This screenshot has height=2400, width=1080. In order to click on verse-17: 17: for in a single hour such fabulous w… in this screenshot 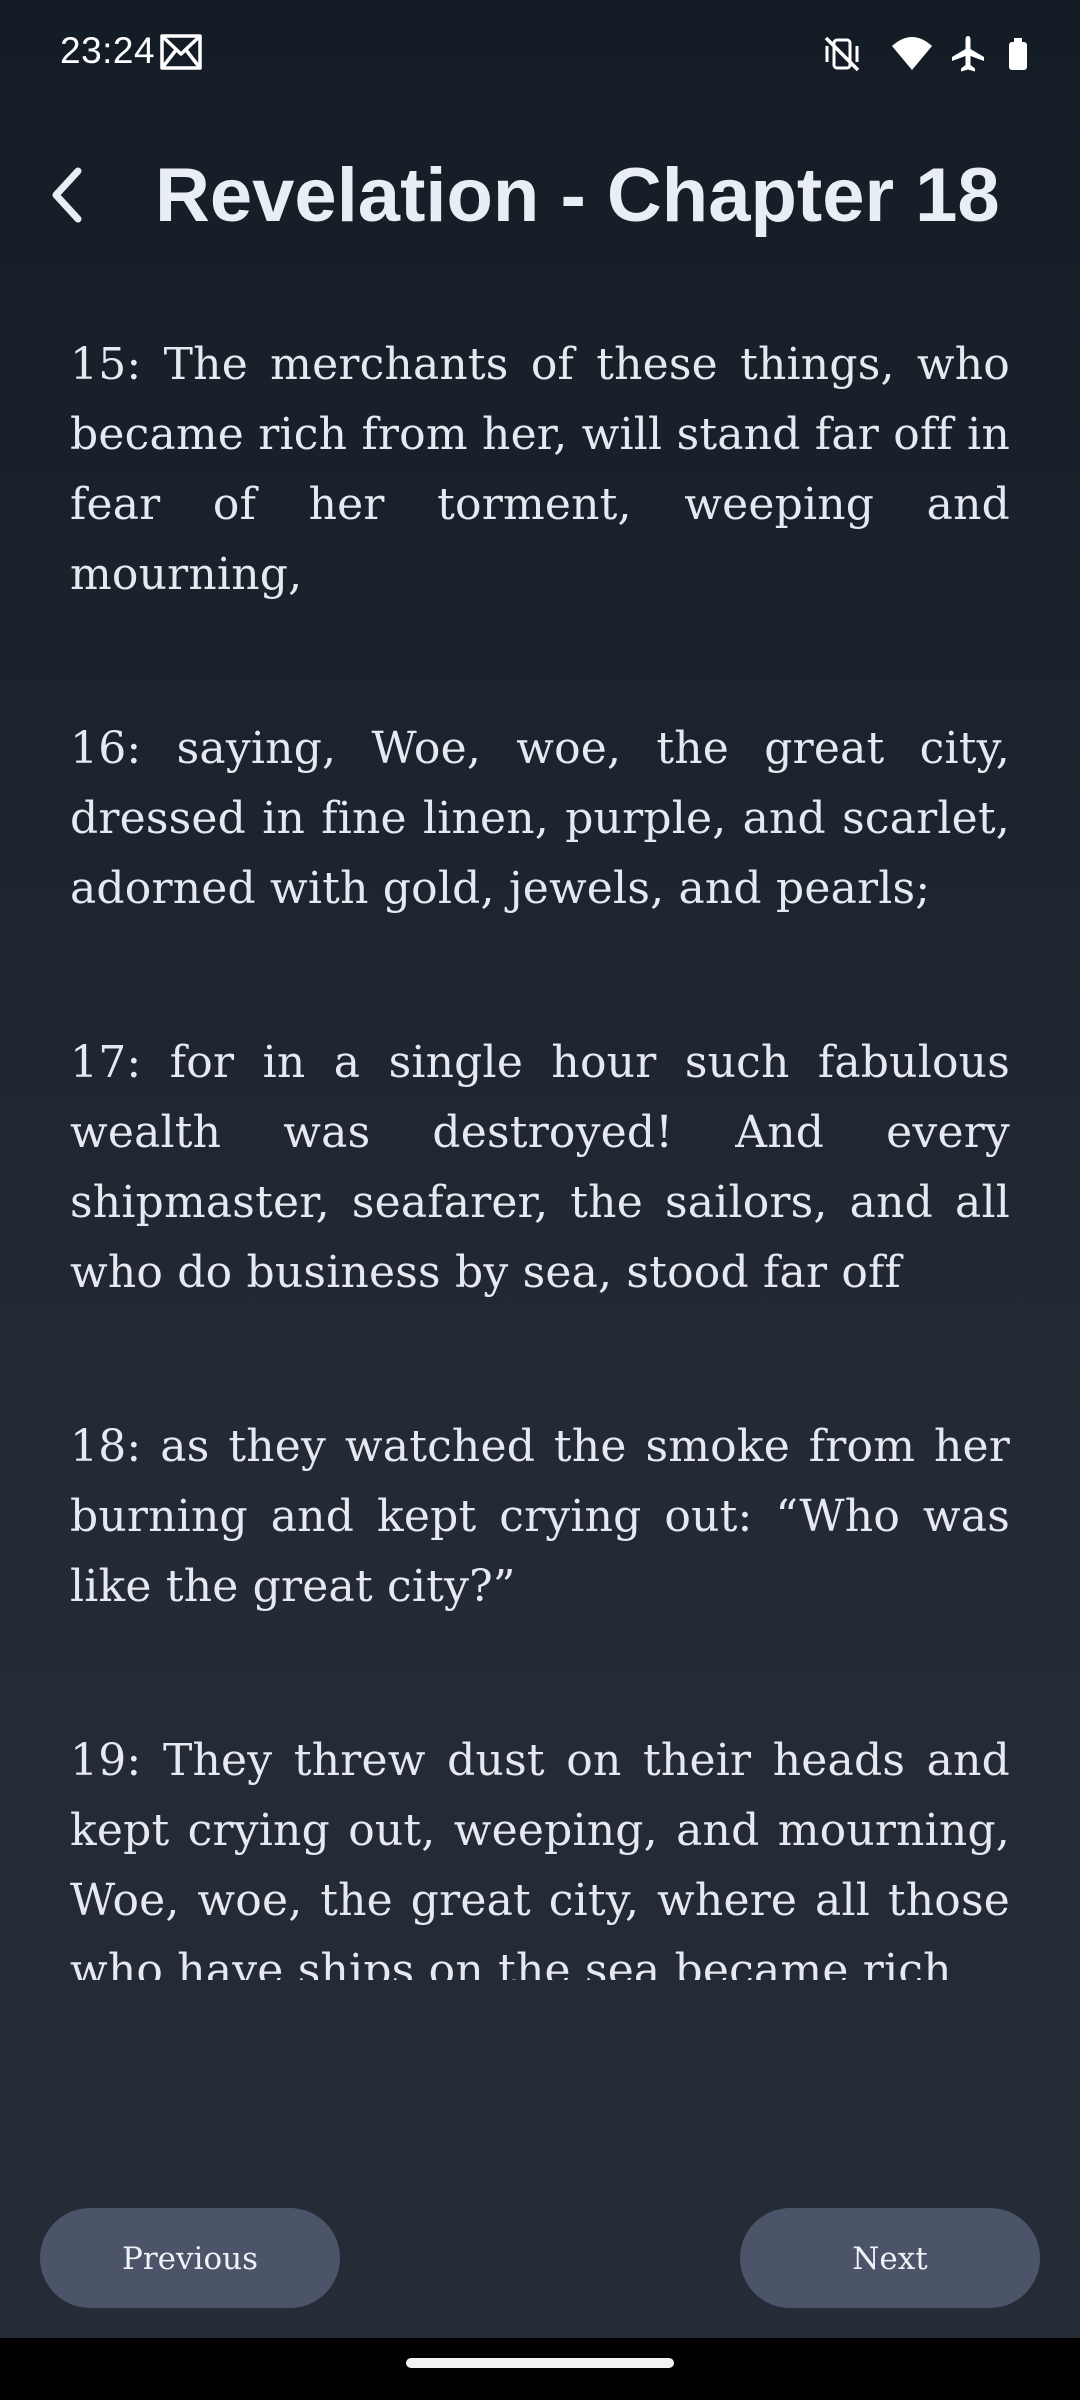, I will do `click(540, 1167)`.